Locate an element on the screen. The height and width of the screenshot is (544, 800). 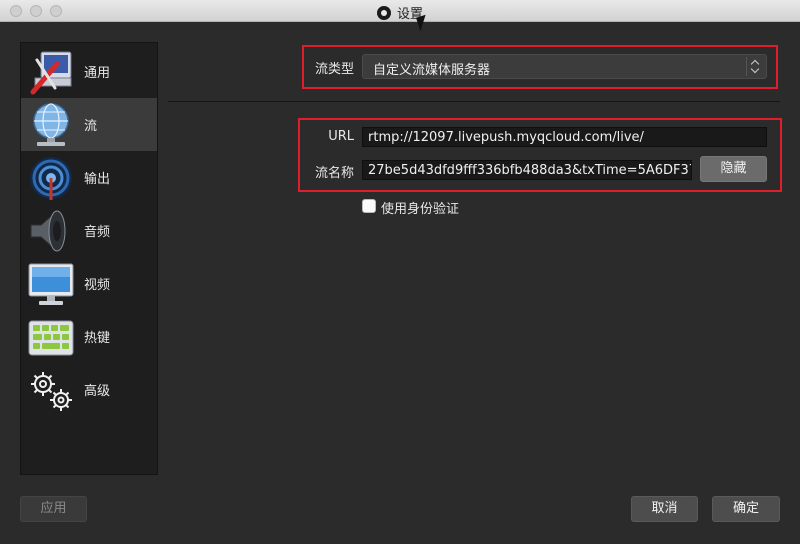
window-titlebar: 设置 is located at coordinates (400, 11).